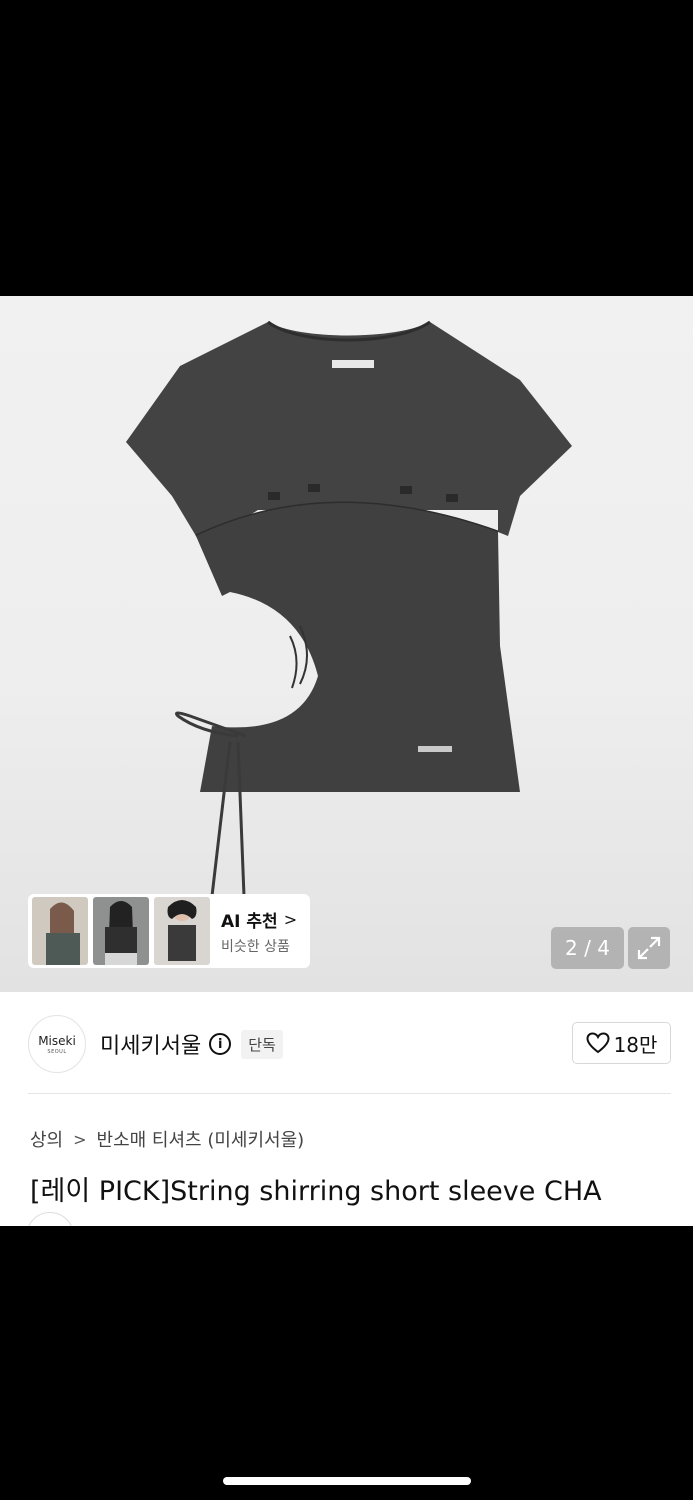 The image size is (693, 1500). I want to click on neck-label, so click(353, 364).